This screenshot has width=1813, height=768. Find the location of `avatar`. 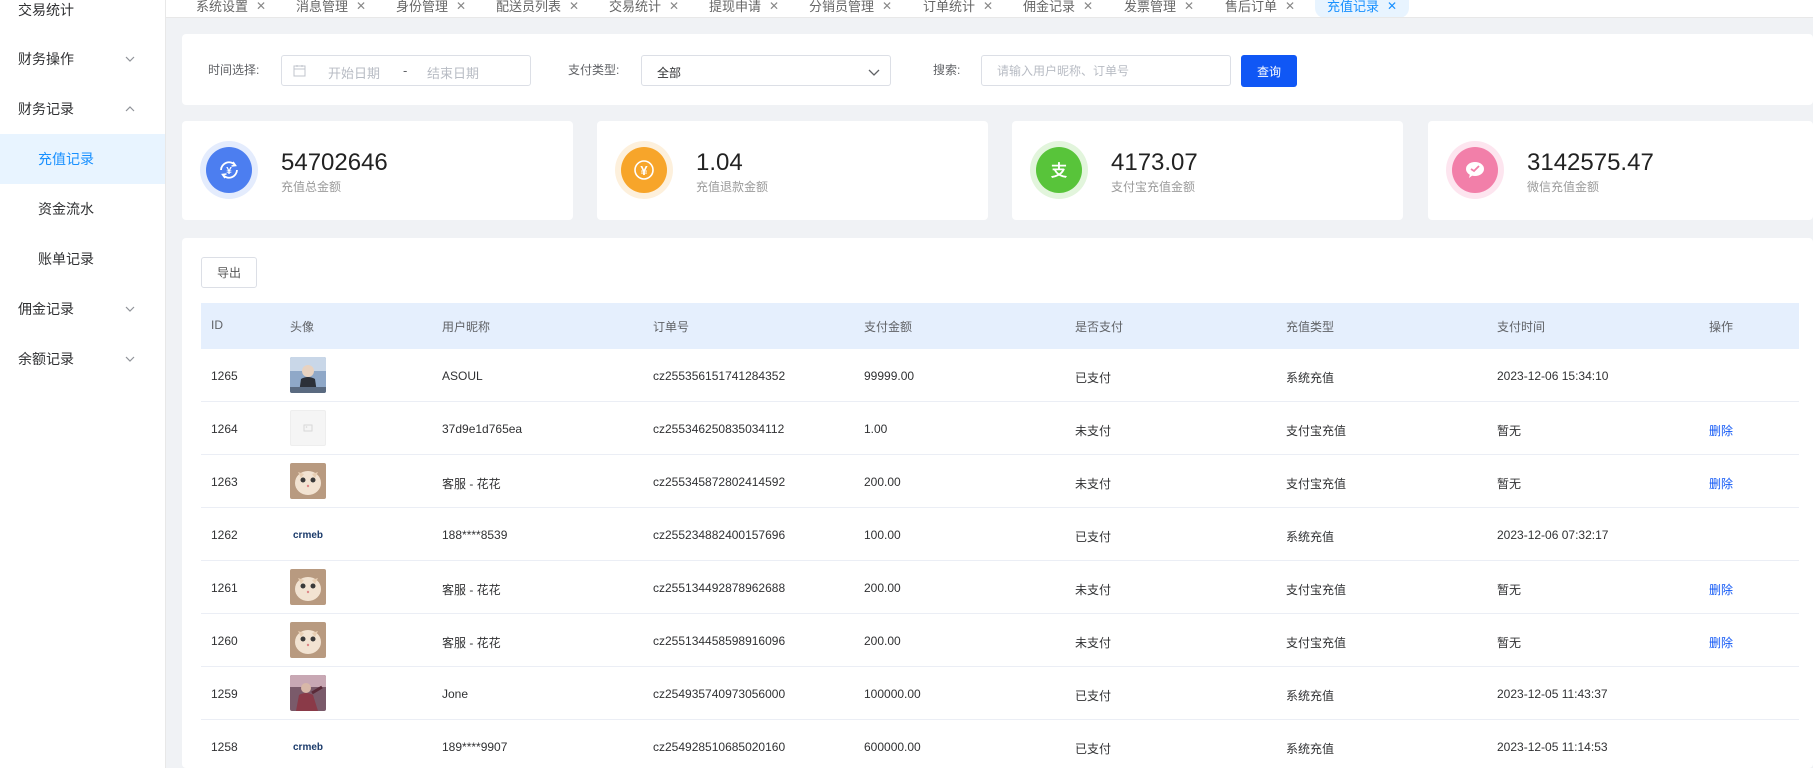

avatar is located at coordinates (308, 693).